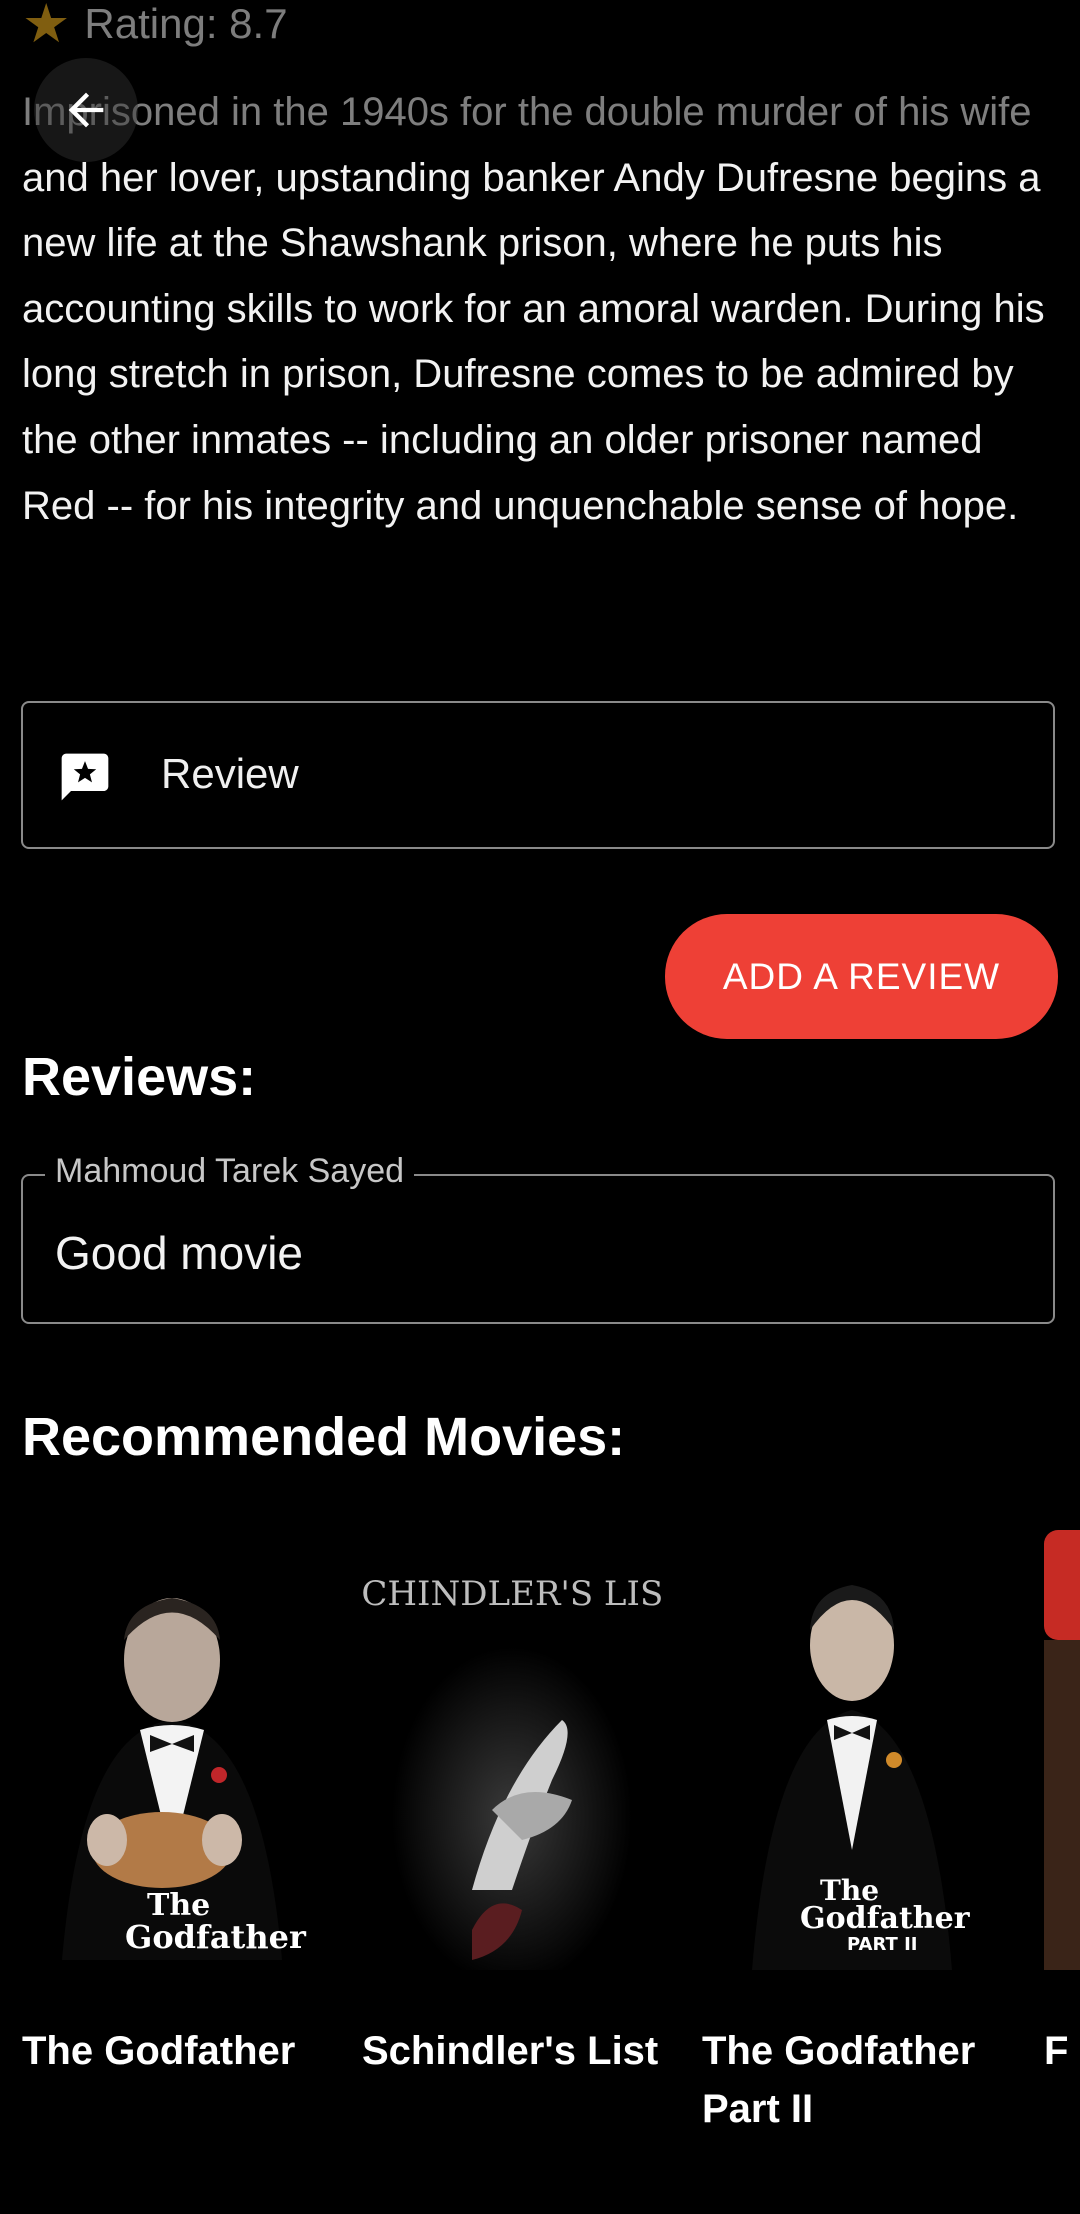 This screenshot has height=2214, width=1080. I want to click on review-card: Mahmoud Tarek Sayed Good movie, so click(538, 1238).